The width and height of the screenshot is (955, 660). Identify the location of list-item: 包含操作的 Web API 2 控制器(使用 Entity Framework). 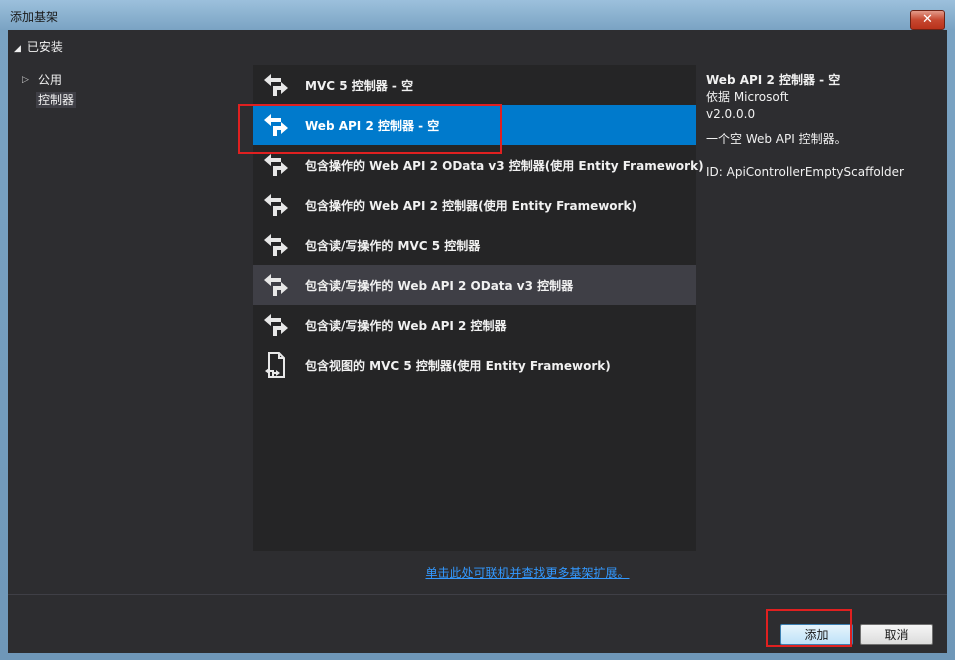
(474, 205).